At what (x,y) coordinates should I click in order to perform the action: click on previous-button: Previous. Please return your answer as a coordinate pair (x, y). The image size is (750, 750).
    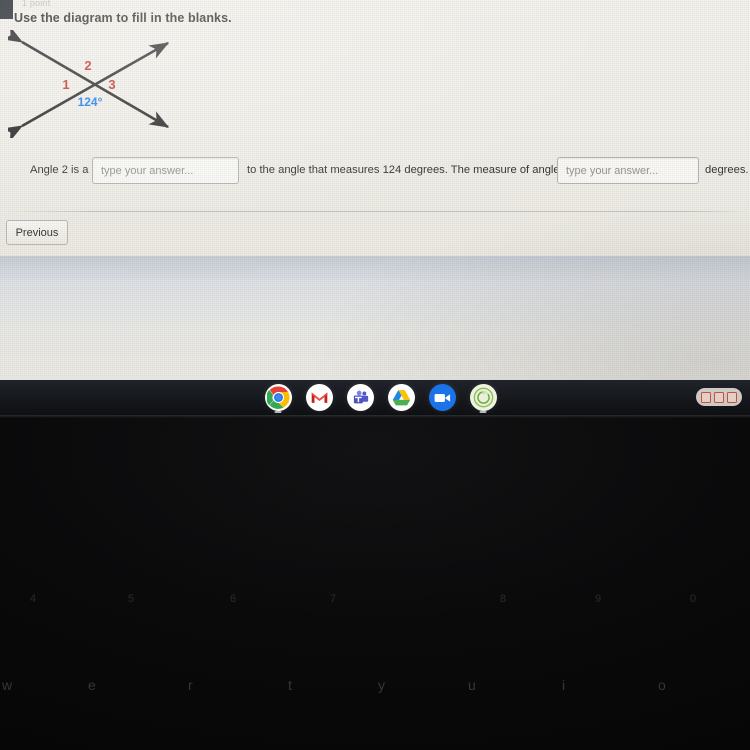
    Looking at the image, I should click on (37, 232).